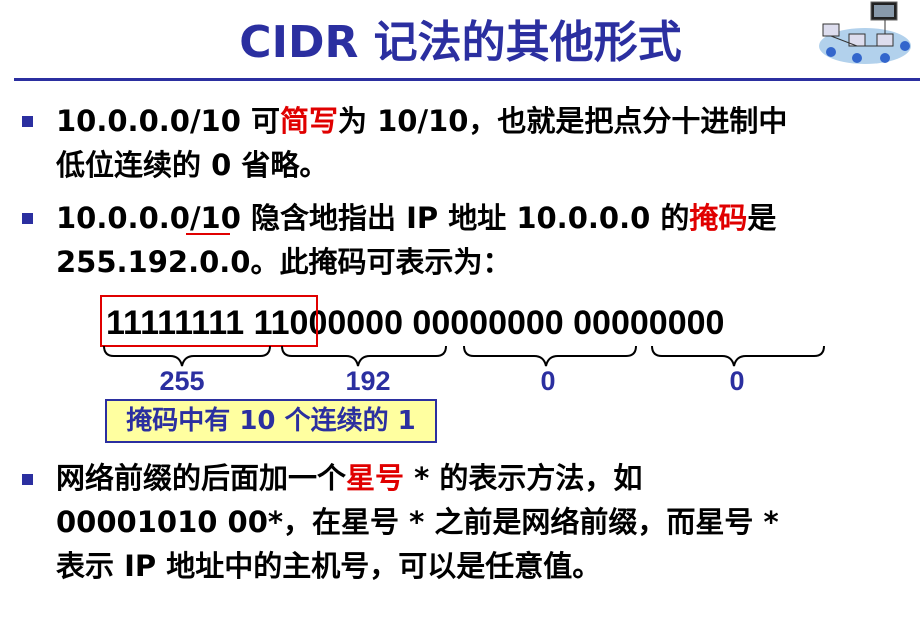 This screenshot has width=921, height=639. I want to click on bullet-1-text-b: 为 10/10，也就是把点分十进制中, so click(563, 121).